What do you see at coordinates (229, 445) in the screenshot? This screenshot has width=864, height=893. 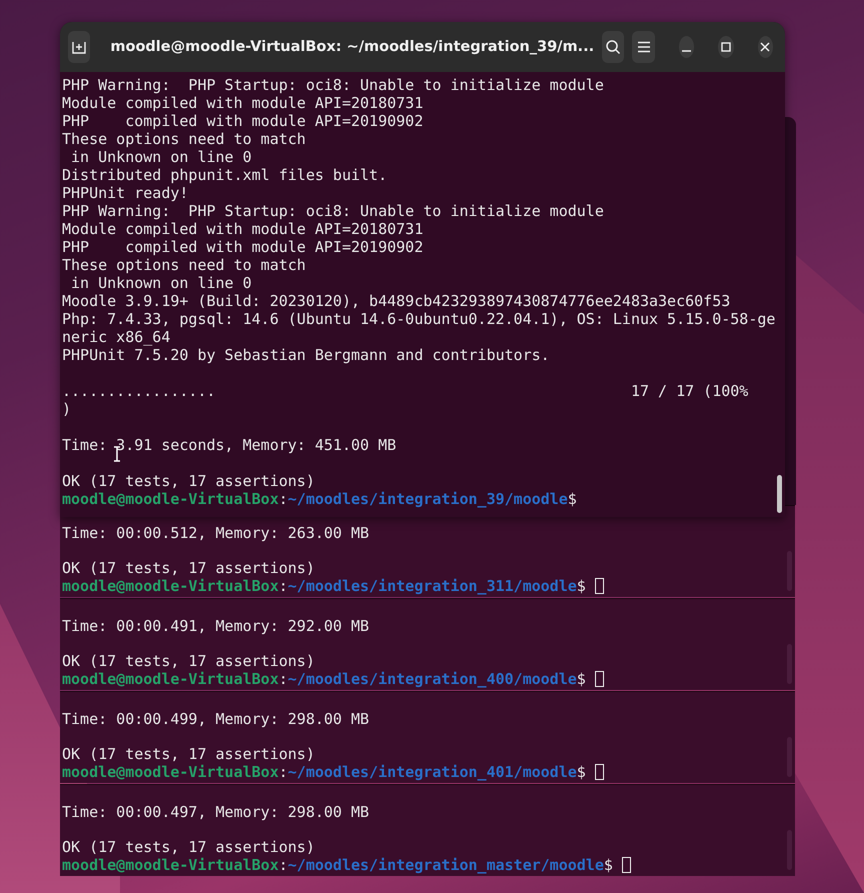 I see `terminal-output-line: Time: 3.91 seconds, Memory: 451.00 MB` at bounding box center [229, 445].